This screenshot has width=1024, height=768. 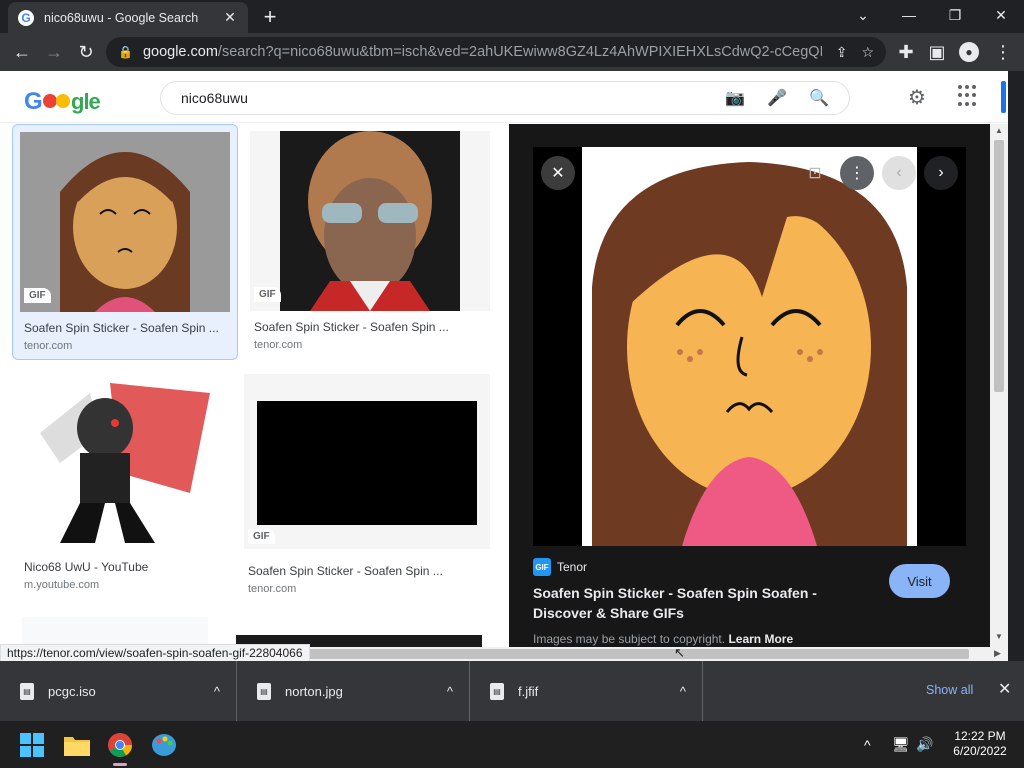 I want to click on scroll-up-icon: ▲, so click(x=999, y=130).